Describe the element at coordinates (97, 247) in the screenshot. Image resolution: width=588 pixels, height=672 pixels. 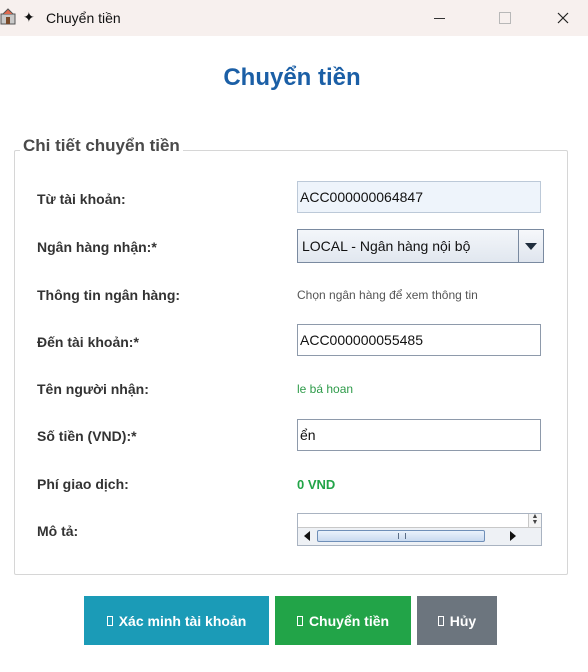
I see `receiving-bank-label: Ngân hàng nhận:*` at that location.